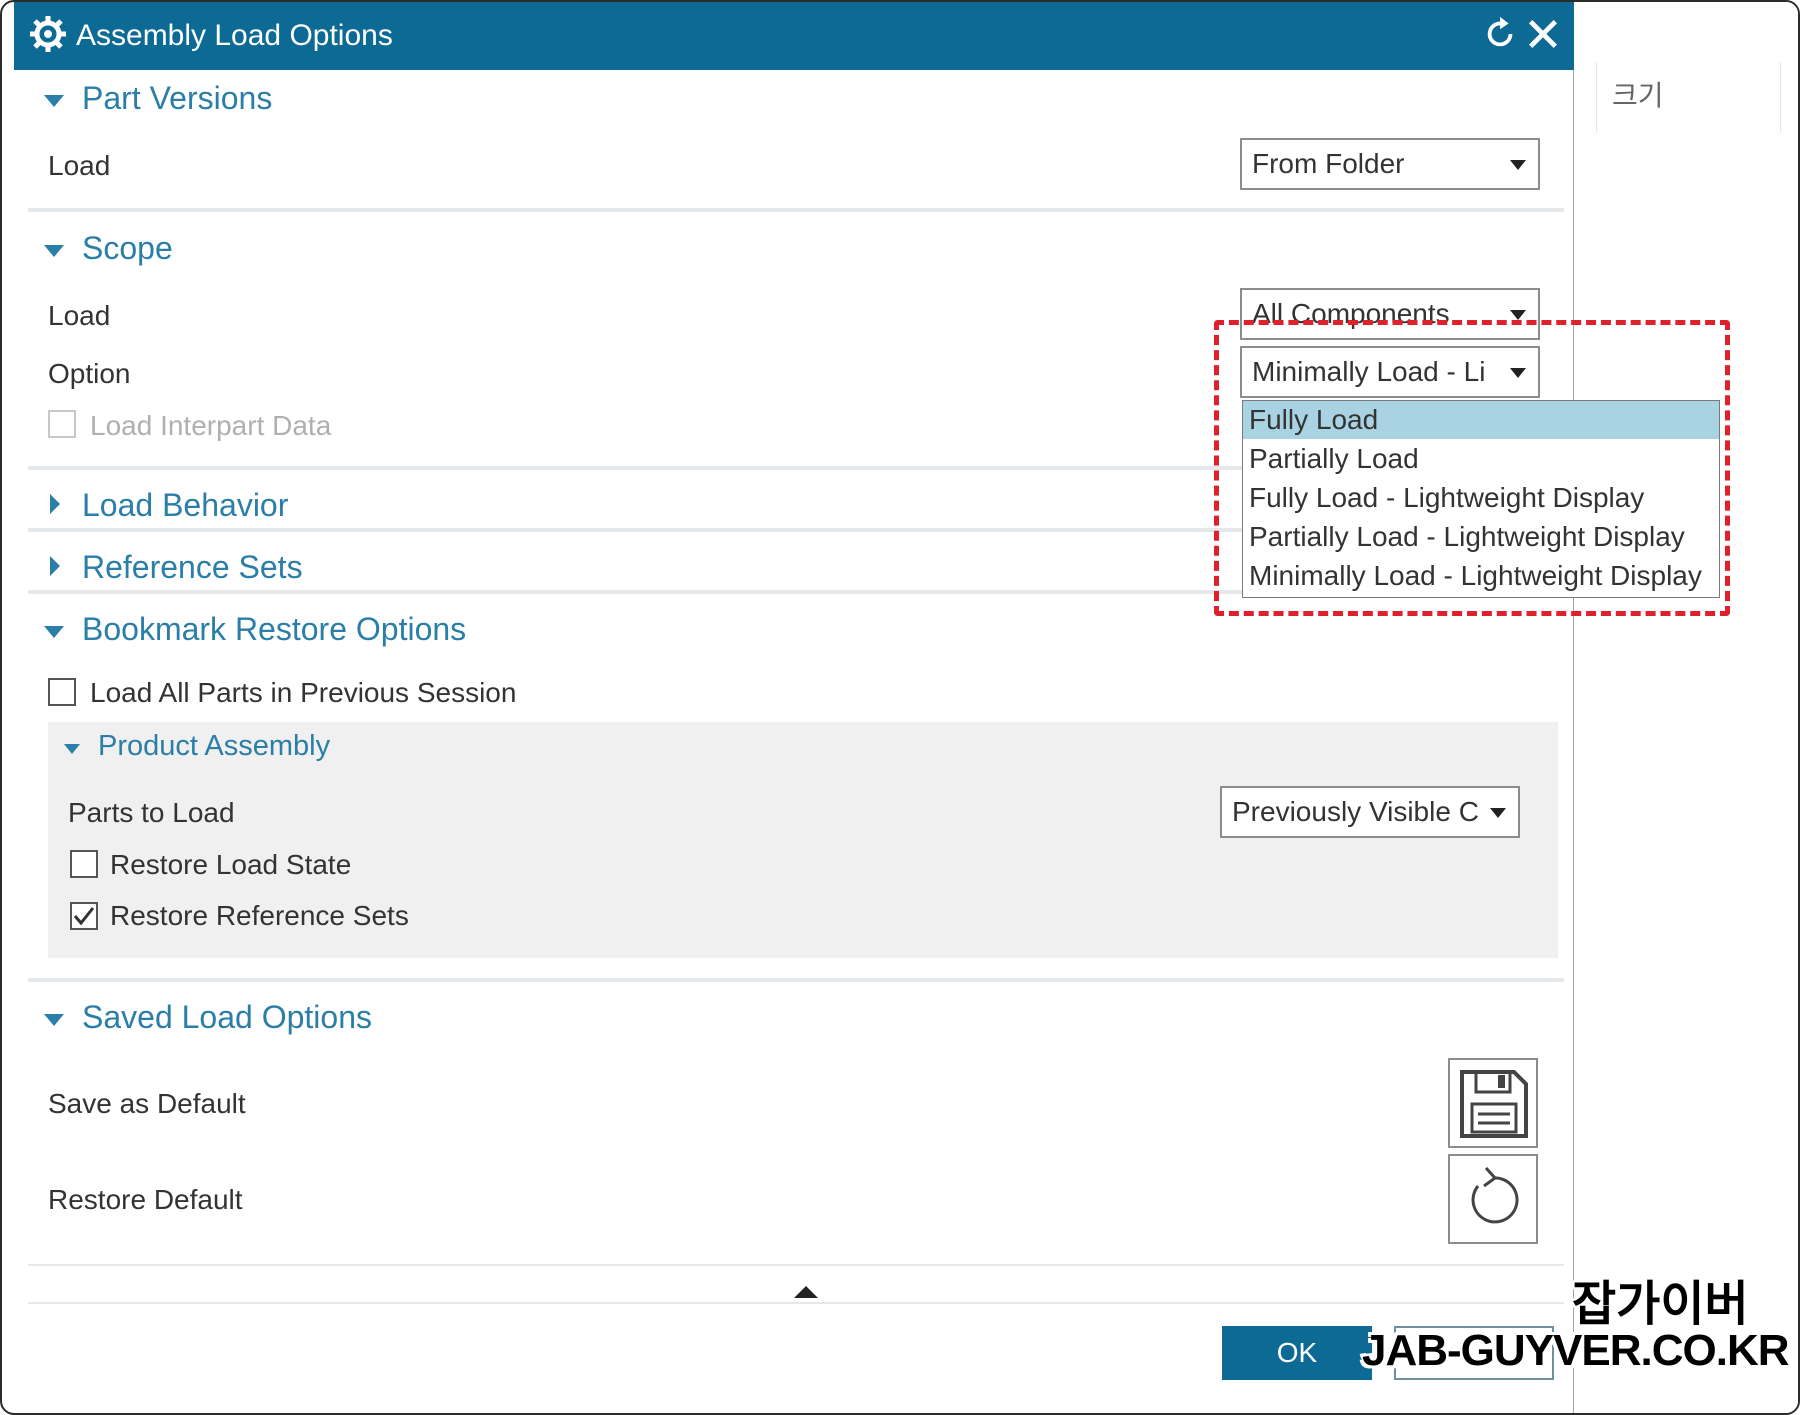  I want to click on restore-default-label: Restore Default, so click(145, 1199).